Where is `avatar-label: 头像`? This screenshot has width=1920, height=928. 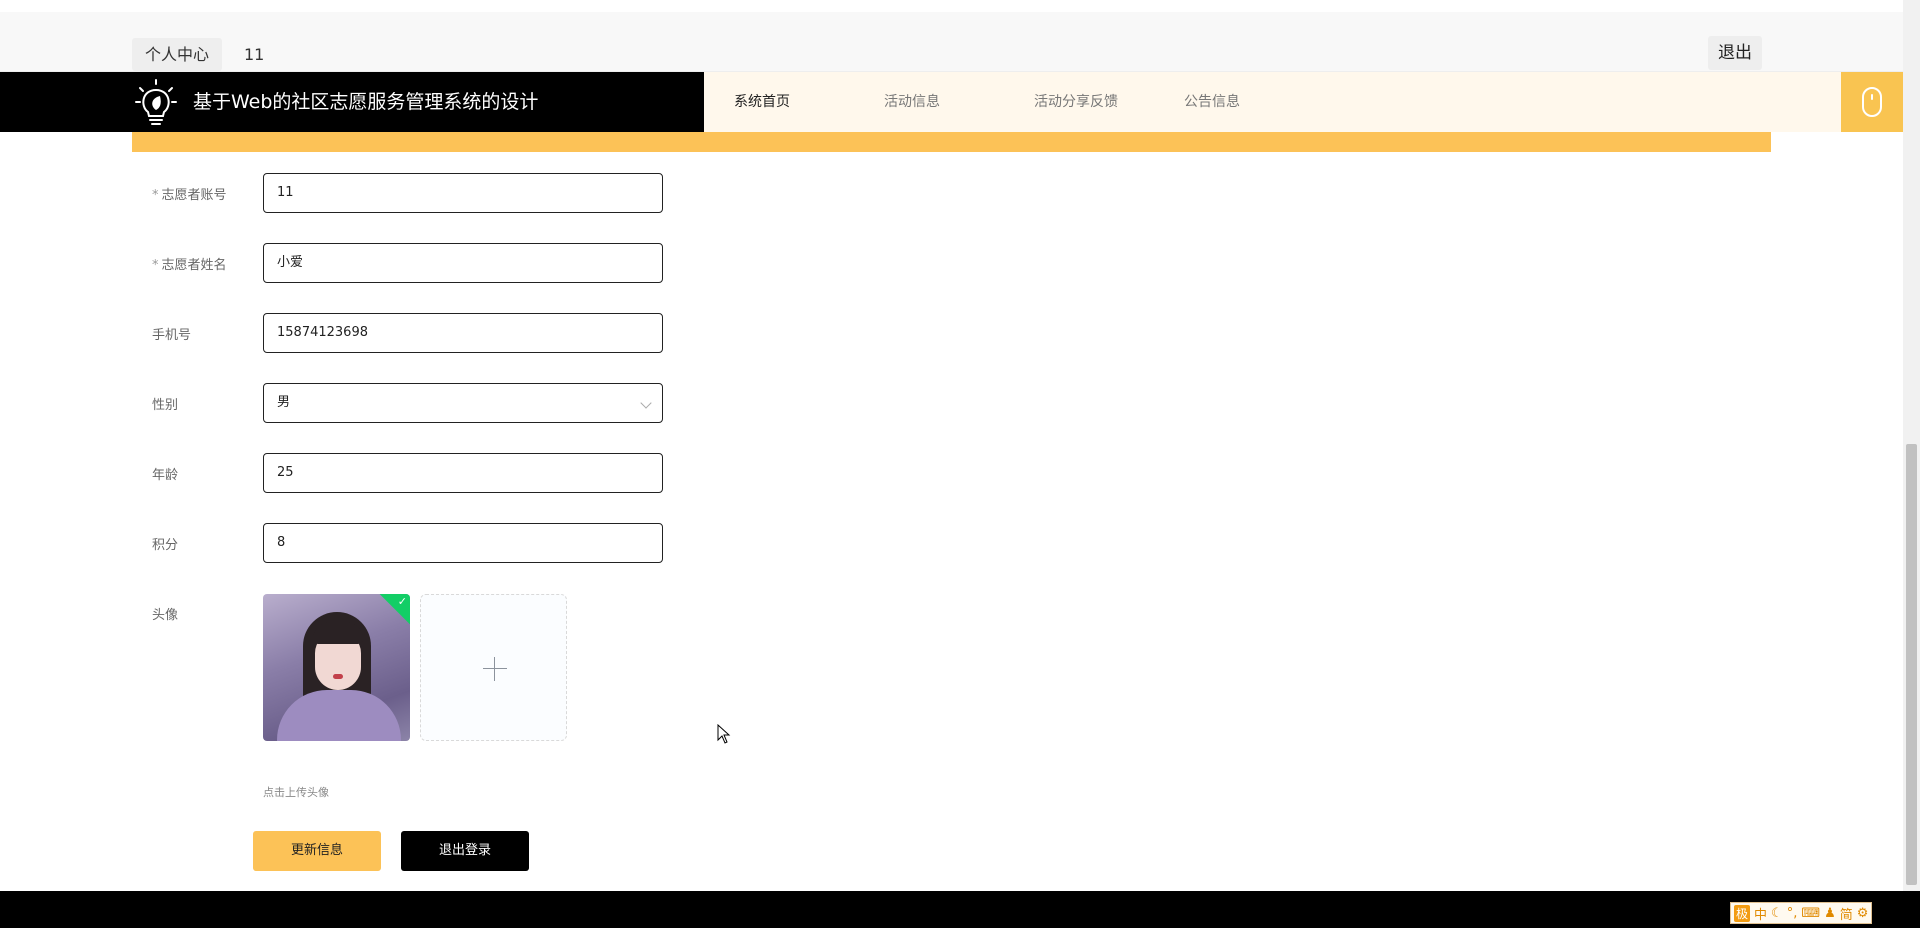 avatar-label: 头像 is located at coordinates (165, 615).